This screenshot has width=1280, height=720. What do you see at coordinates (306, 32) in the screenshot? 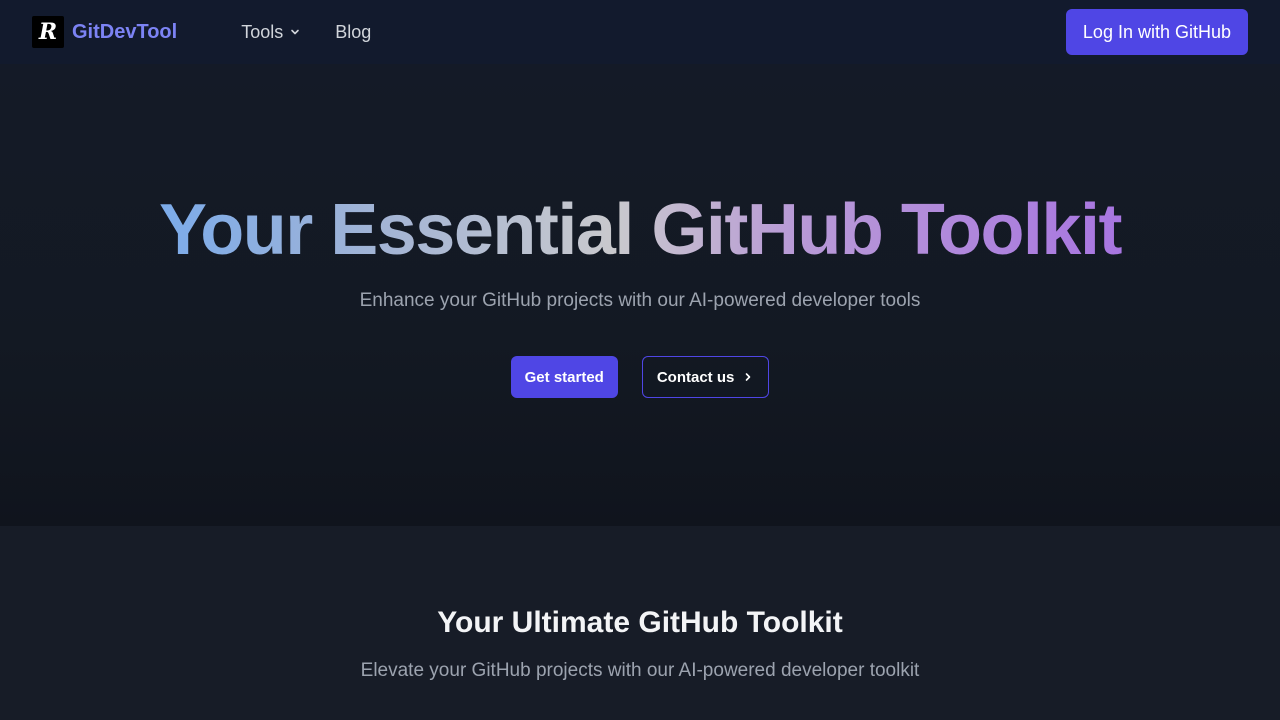
I see `main-nav: Tools Blog` at bounding box center [306, 32].